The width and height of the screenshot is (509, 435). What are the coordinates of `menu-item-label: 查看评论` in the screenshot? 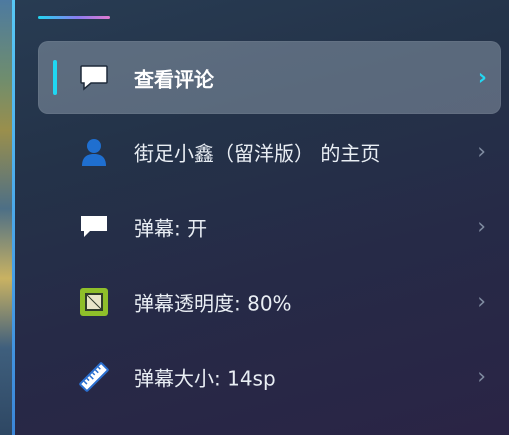 It's located at (174, 79).